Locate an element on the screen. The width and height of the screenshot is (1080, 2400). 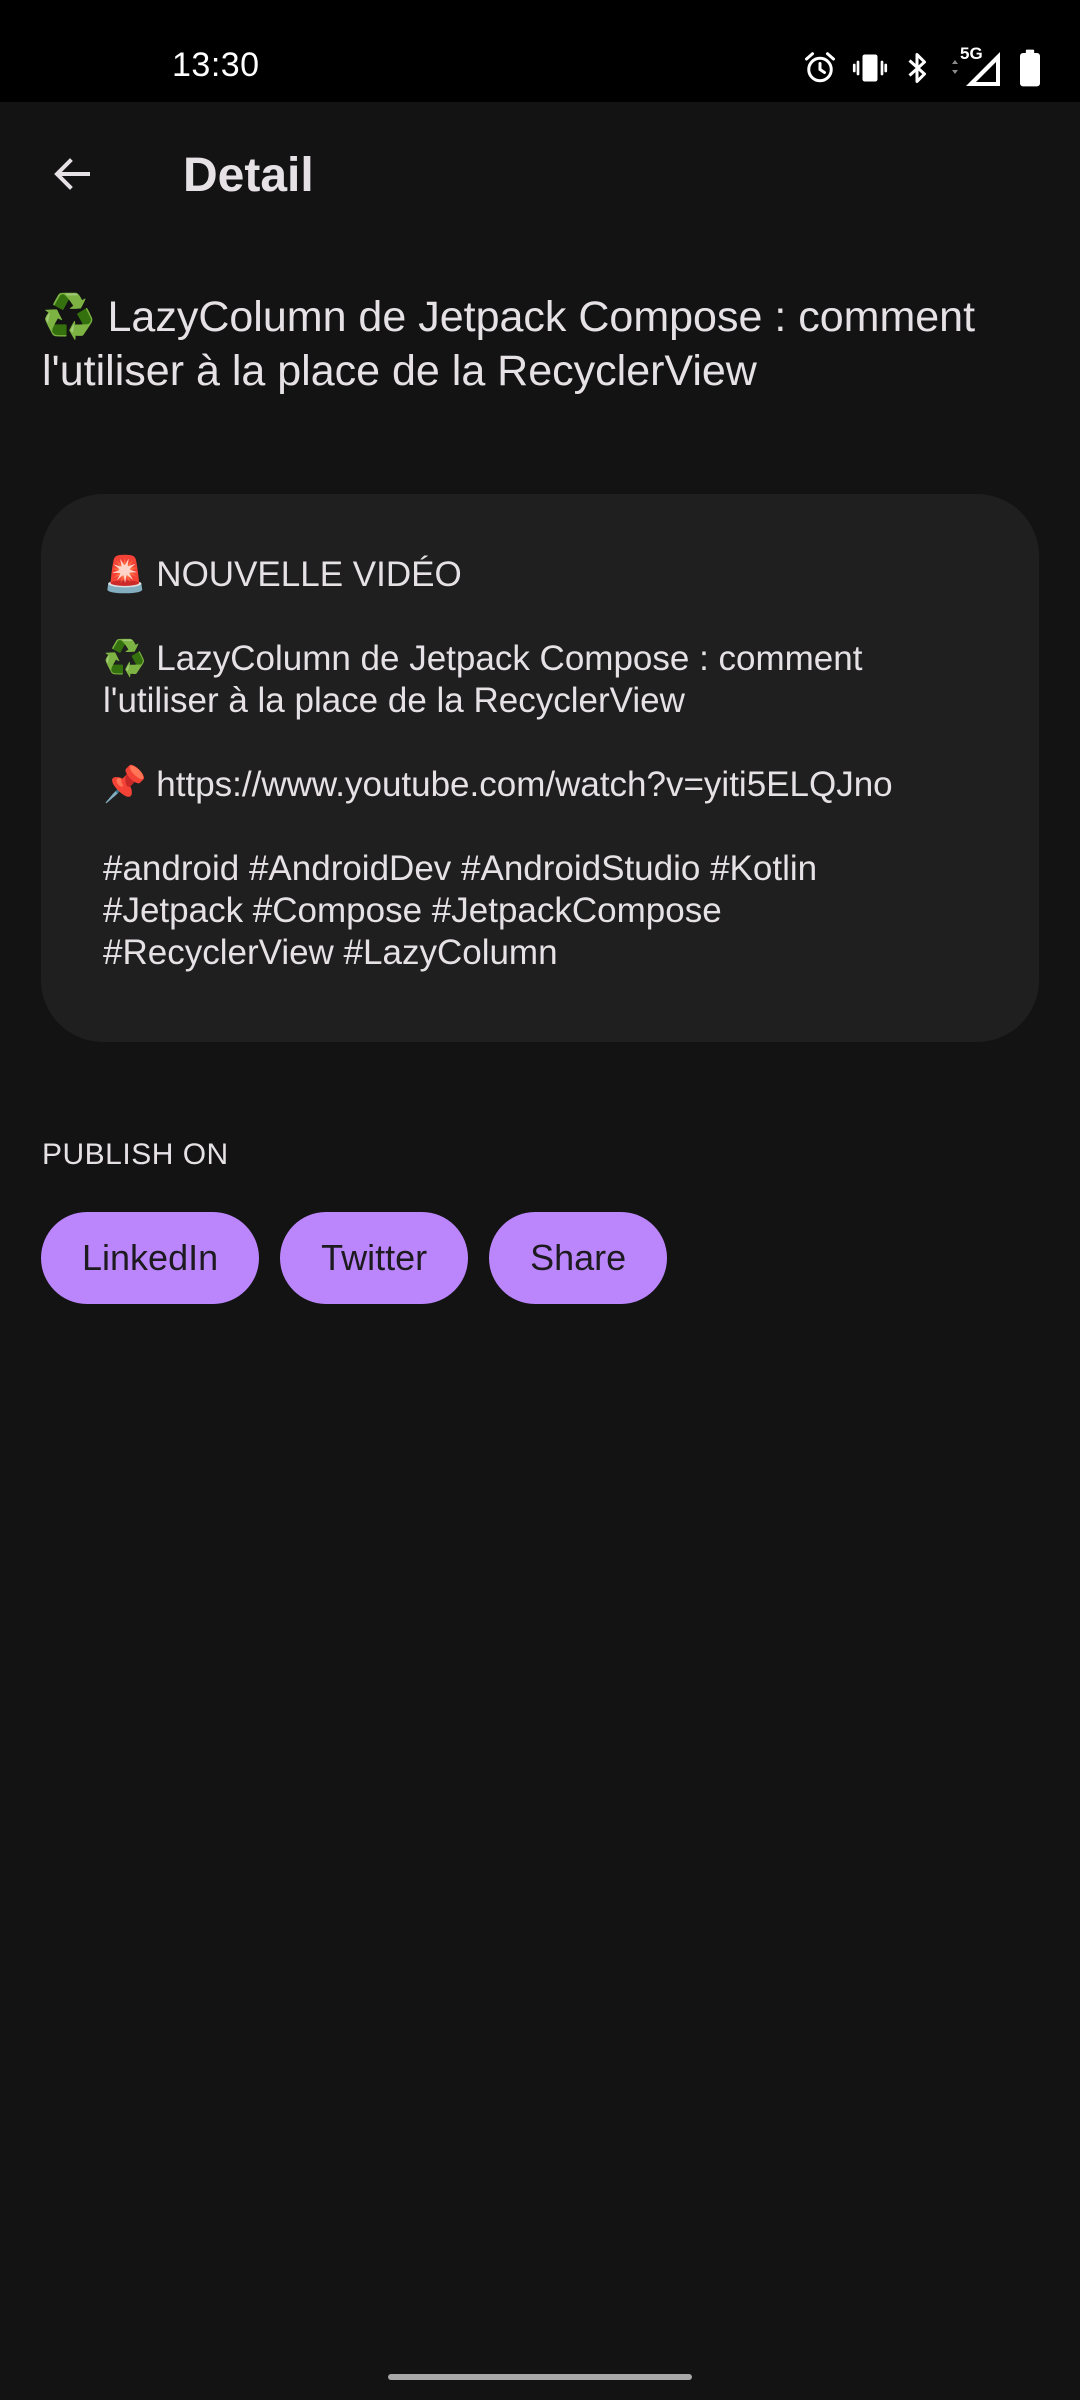
network-type-label: 5G is located at coordinates (971, 53).